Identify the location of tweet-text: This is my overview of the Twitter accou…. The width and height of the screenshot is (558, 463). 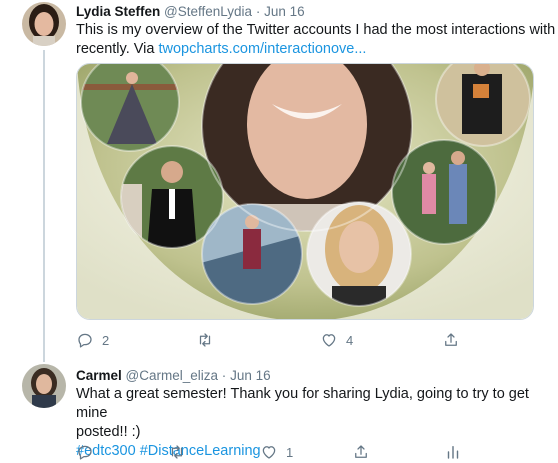
(315, 40).